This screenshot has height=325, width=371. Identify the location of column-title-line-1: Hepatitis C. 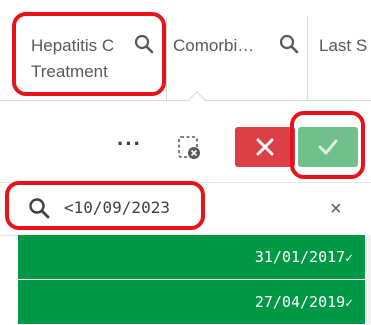
(73, 45).